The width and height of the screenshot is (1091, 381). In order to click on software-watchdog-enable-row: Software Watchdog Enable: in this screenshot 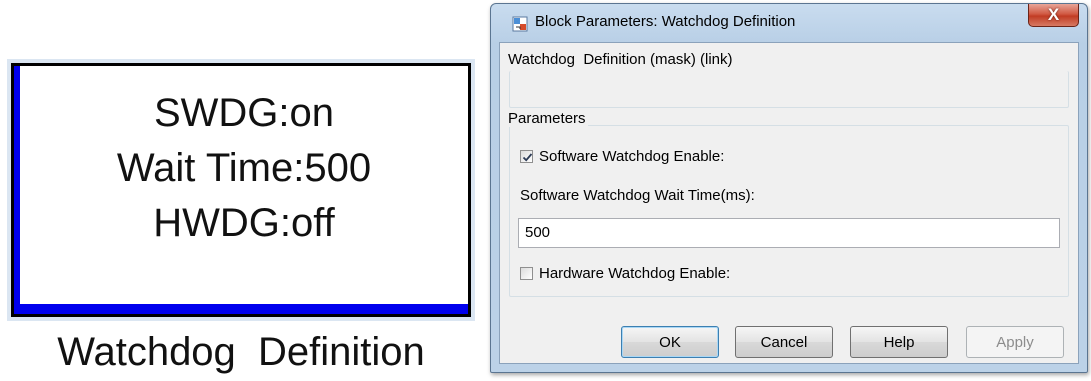, I will do `click(622, 156)`.